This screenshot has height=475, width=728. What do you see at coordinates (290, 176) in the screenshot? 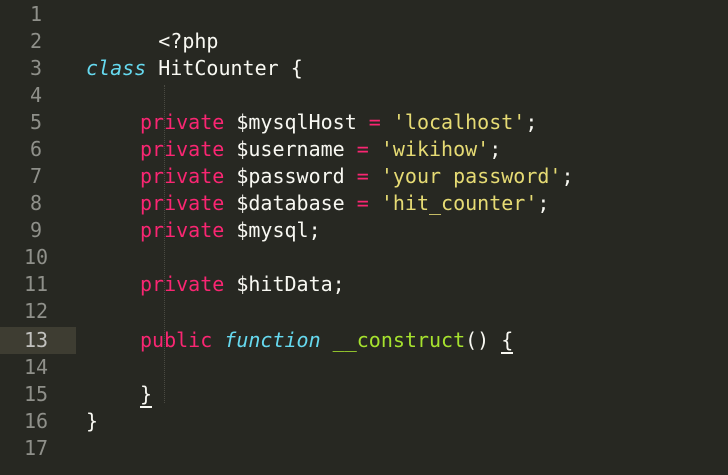
I see `variable: $password` at bounding box center [290, 176].